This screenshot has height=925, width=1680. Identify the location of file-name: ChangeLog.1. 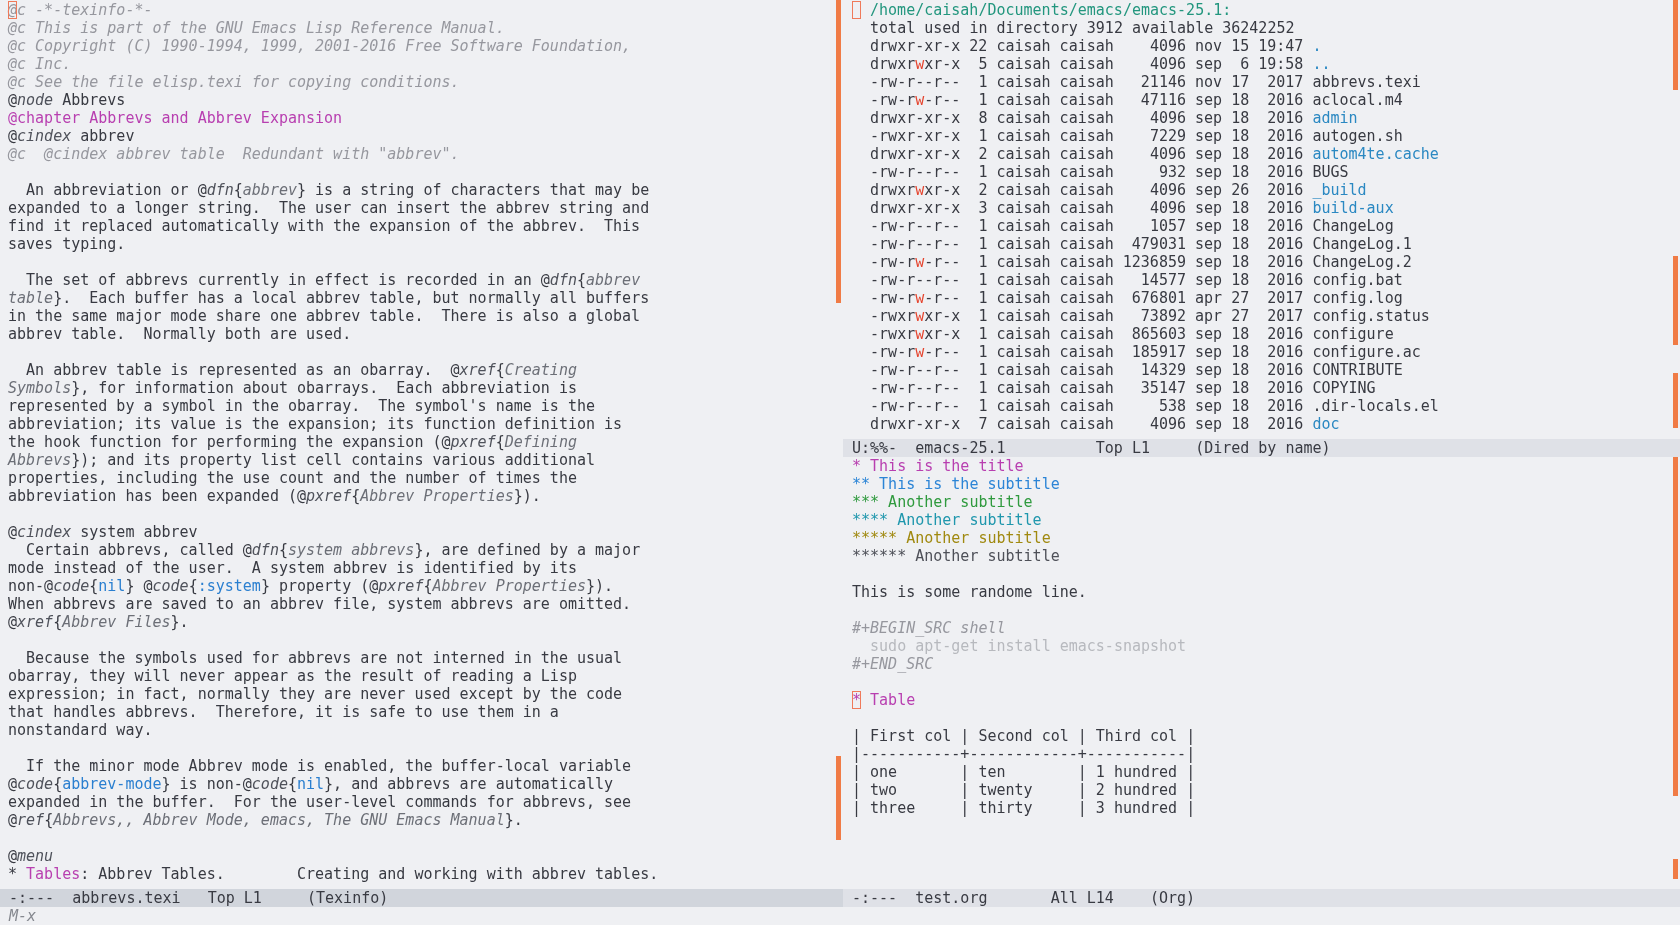
(1362, 244).